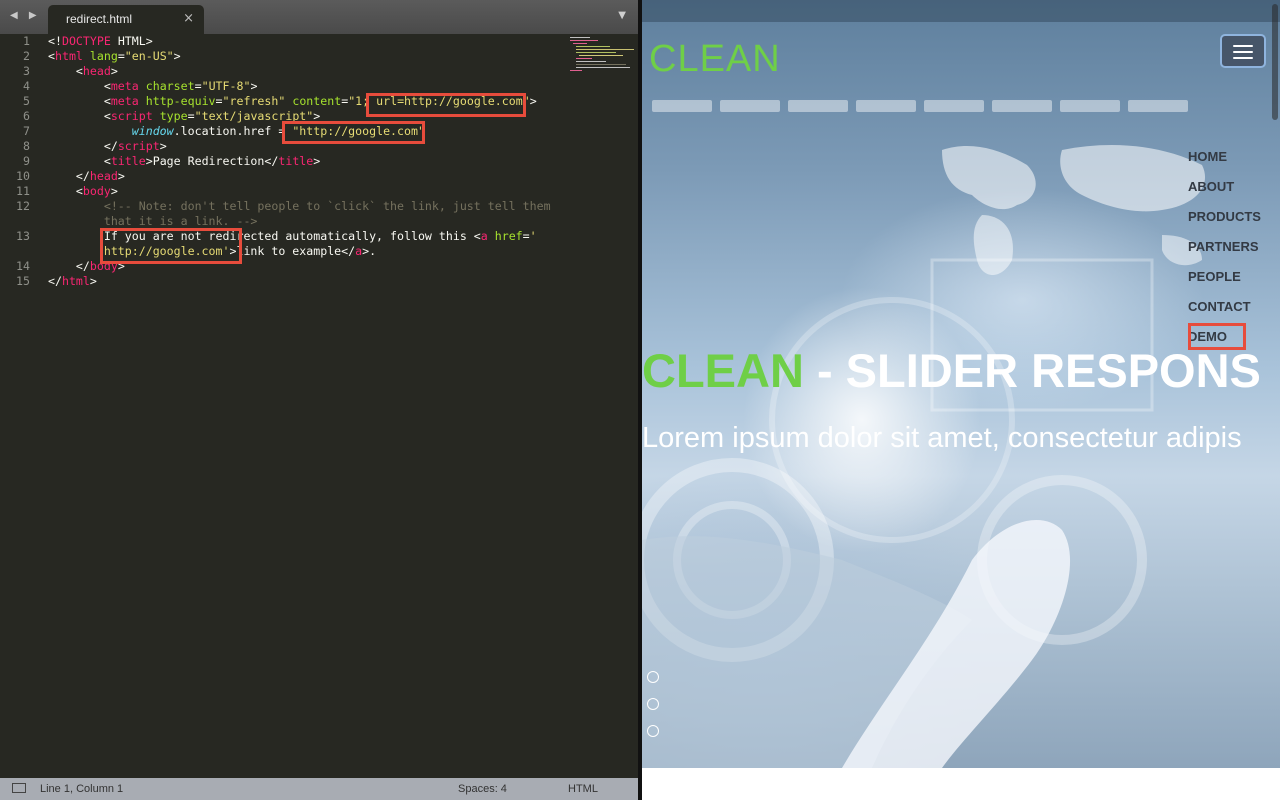 Image resolution: width=1280 pixels, height=800 pixels. What do you see at coordinates (1032, 370) in the screenshot?
I see `headline-text: - SLIDER RESPONS` at bounding box center [1032, 370].